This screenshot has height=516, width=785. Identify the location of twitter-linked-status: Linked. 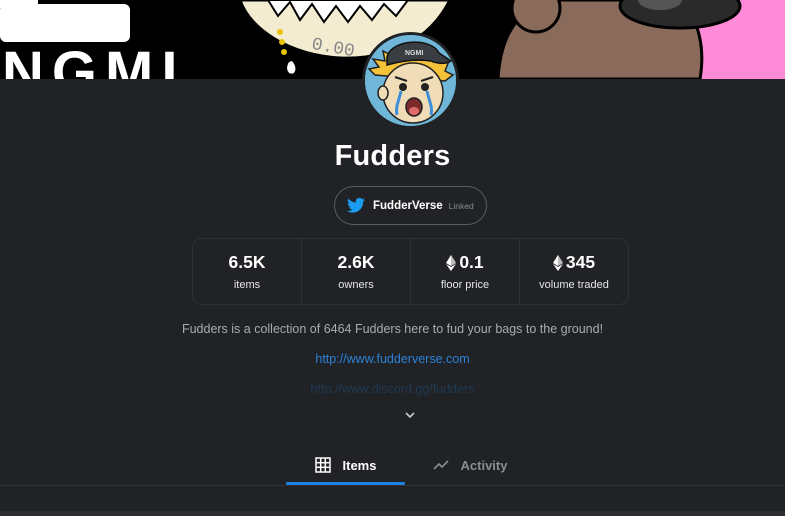
(461, 205).